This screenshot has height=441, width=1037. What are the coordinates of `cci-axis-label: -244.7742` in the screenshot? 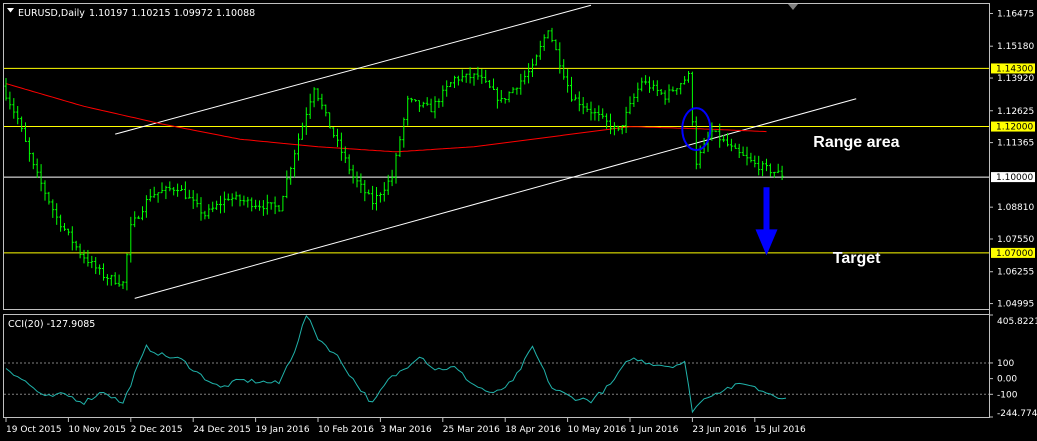 It's located at (1017, 414).